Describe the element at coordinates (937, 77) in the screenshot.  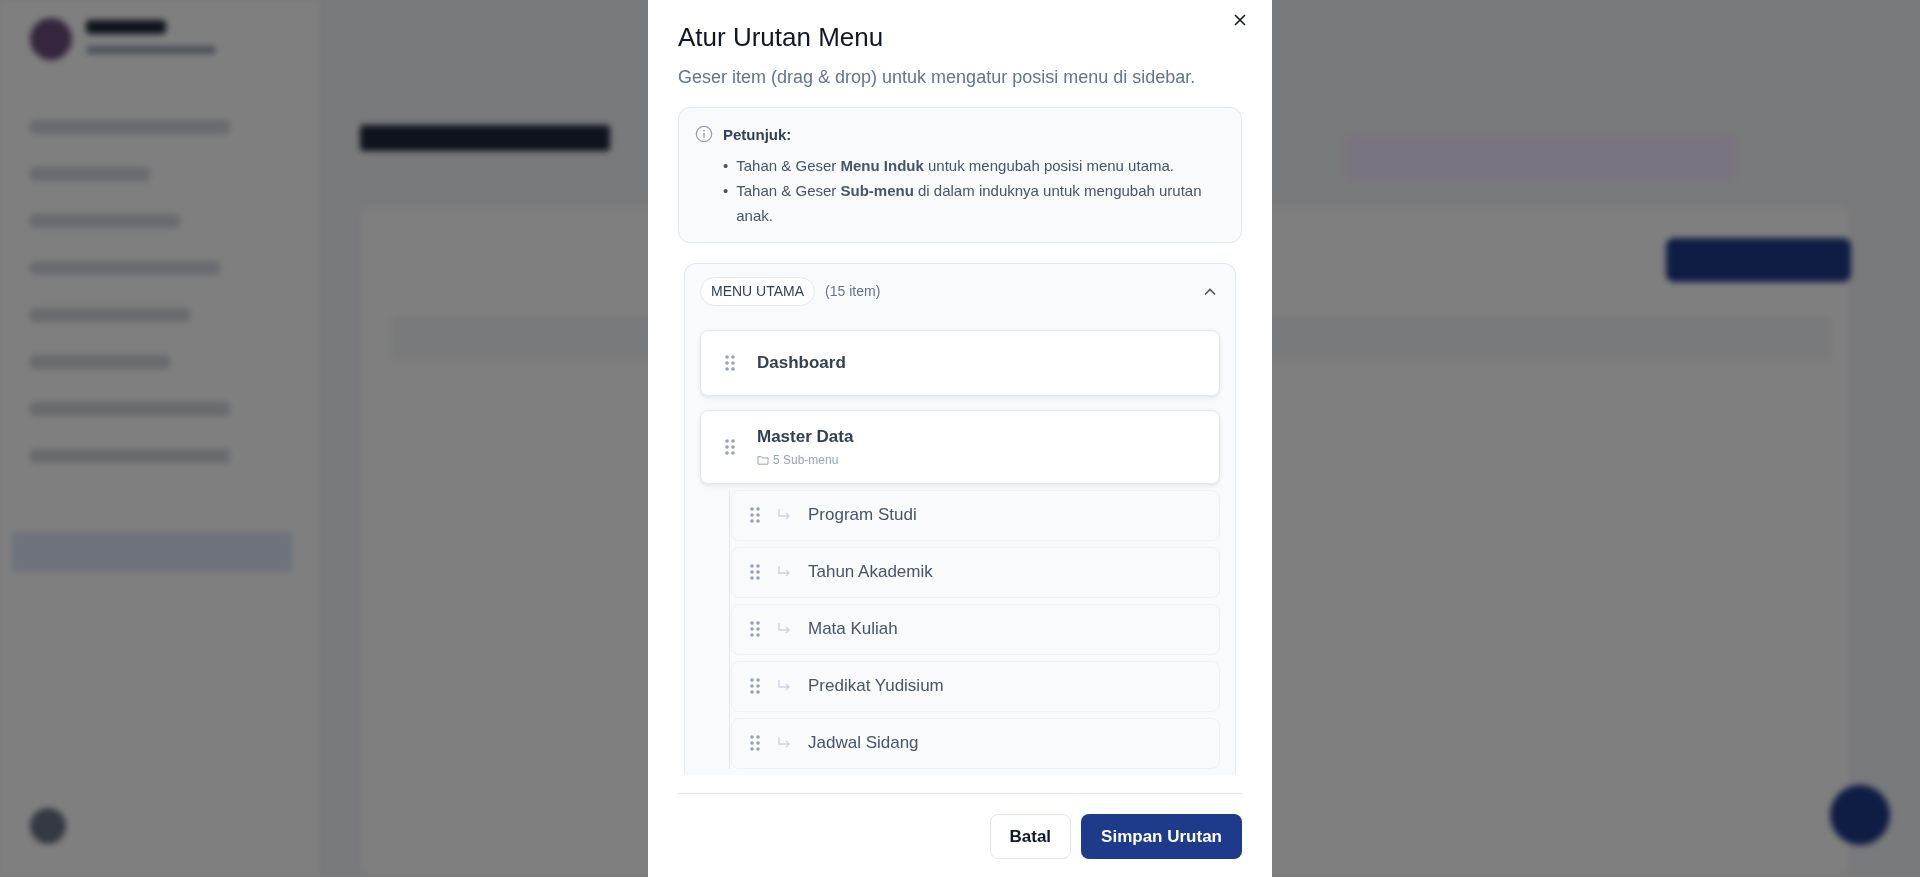
I see `modal-subtitle: Geser item (drag & drop) untuk mengatur posisi menu di sidebar.` at that location.